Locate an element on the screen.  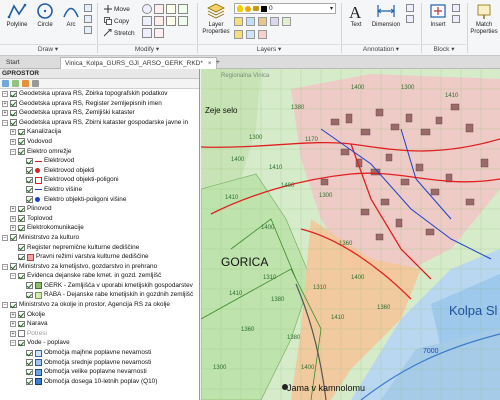
fillet-icon is located at coordinates (147, 21).